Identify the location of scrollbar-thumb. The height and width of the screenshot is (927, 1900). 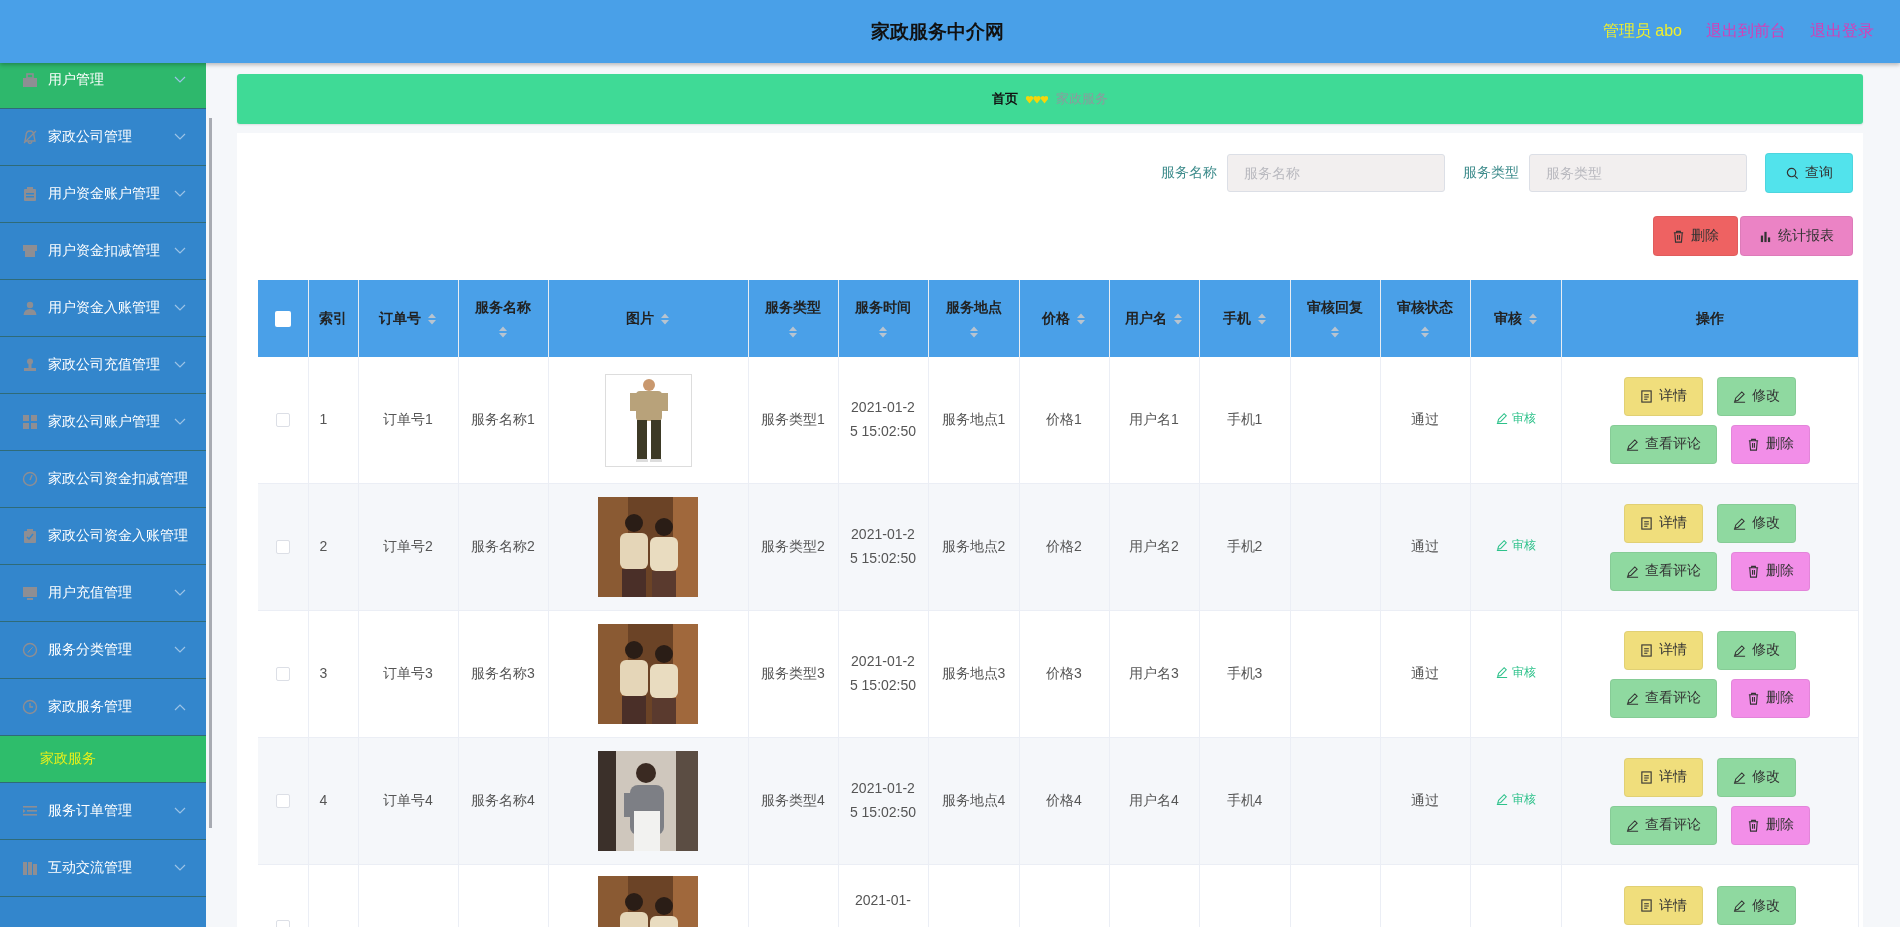
(210, 473).